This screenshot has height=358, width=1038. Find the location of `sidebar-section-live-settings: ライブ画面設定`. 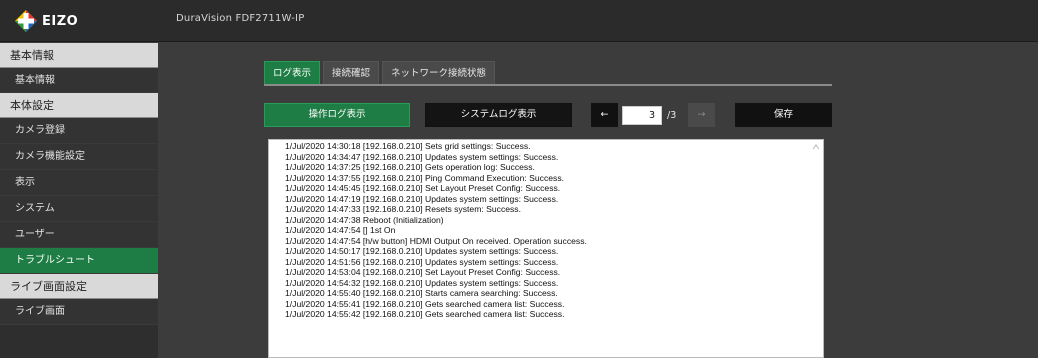

sidebar-section-live-settings: ライブ画面設定 is located at coordinates (79, 286).